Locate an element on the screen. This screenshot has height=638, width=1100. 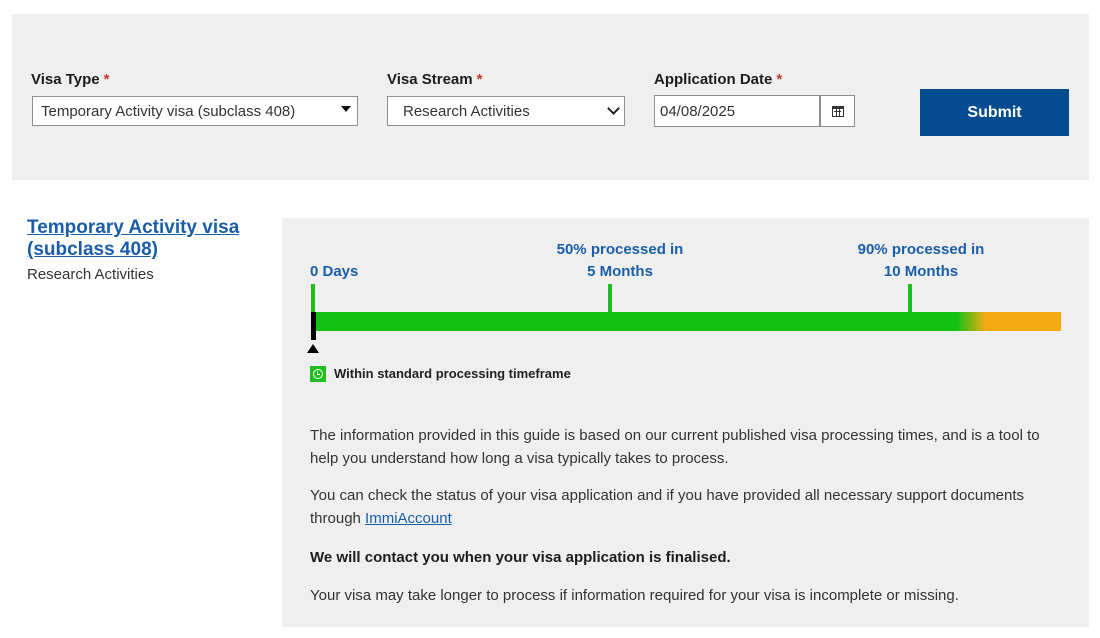
visa-stream-subtitle: Research Activities is located at coordinates (90, 274).